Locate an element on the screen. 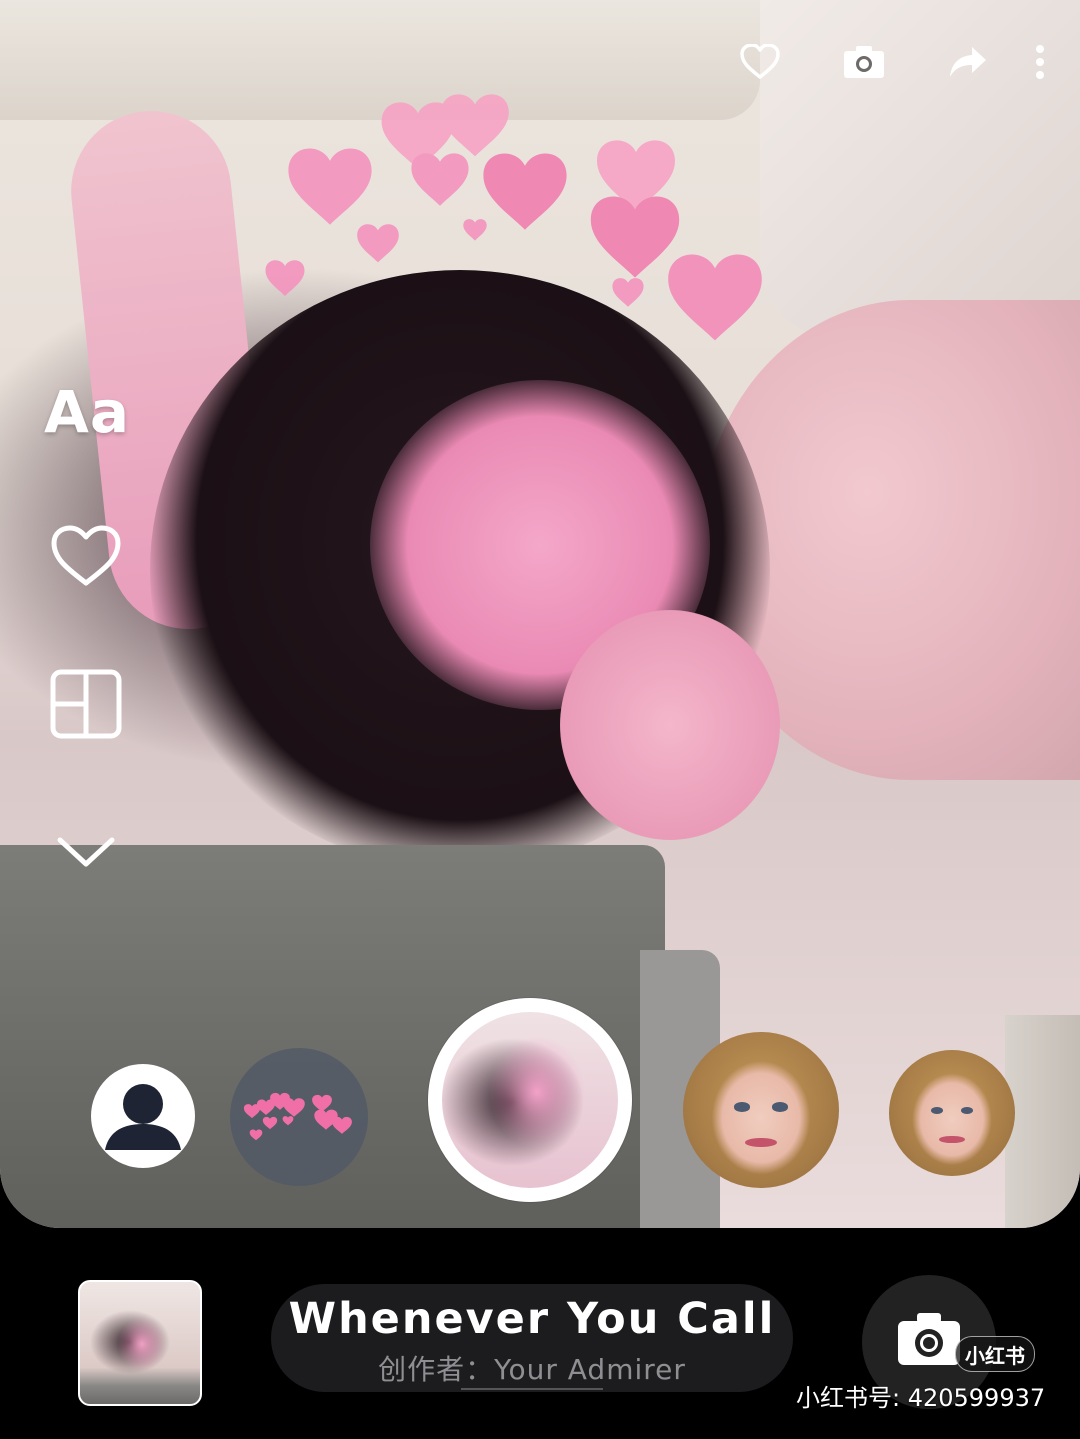 This screenshot has height=1439, width=1080. layout-icon is located at coordinates (86, 704).